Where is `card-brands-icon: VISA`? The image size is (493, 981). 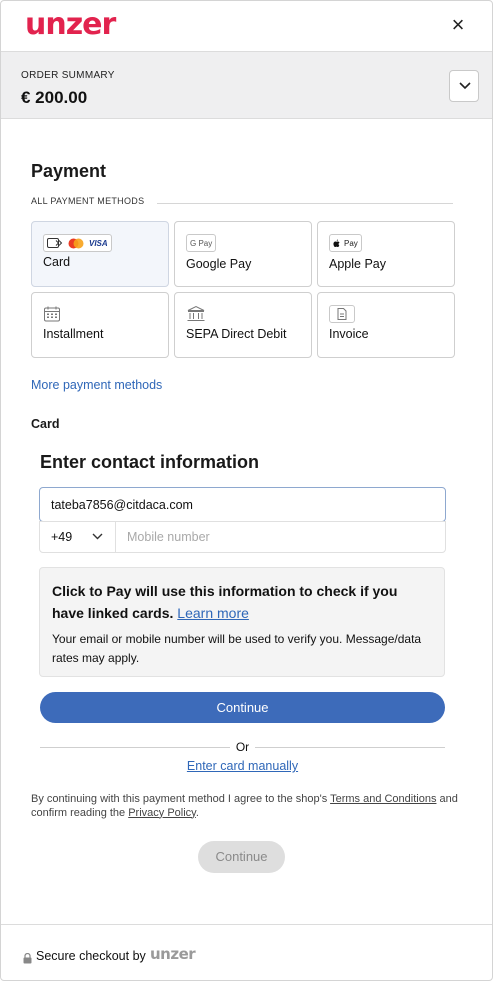 card-brands-icon: VISA is located at coordinates (77, 243).